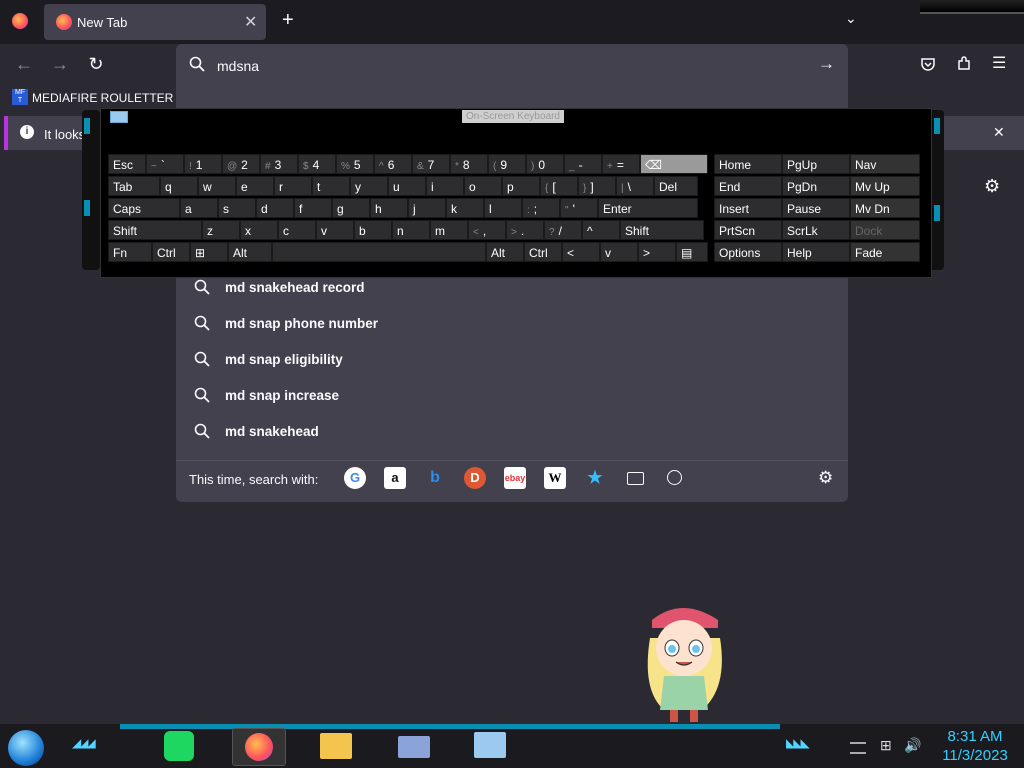 The height and width of the screenshot is (768, 1024). What do you see at coordinates (355, 478) in the screenshot?
I see `google-icon: G` at bounding box center [355, 478].